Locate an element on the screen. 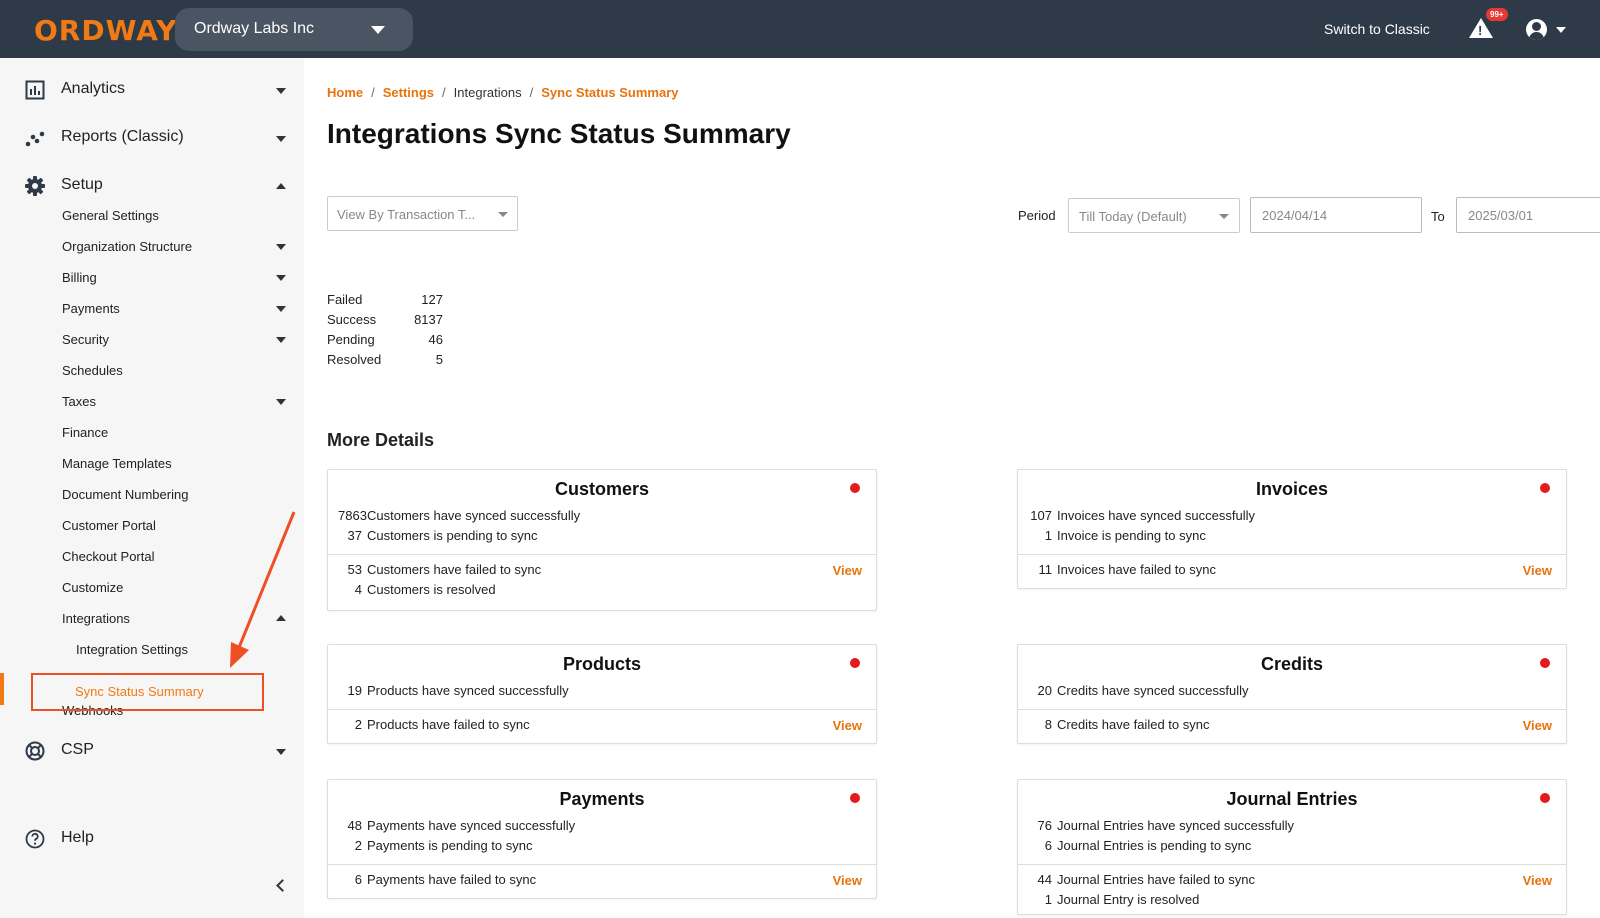  summary-label: Success is located at coordinates (352, 319).